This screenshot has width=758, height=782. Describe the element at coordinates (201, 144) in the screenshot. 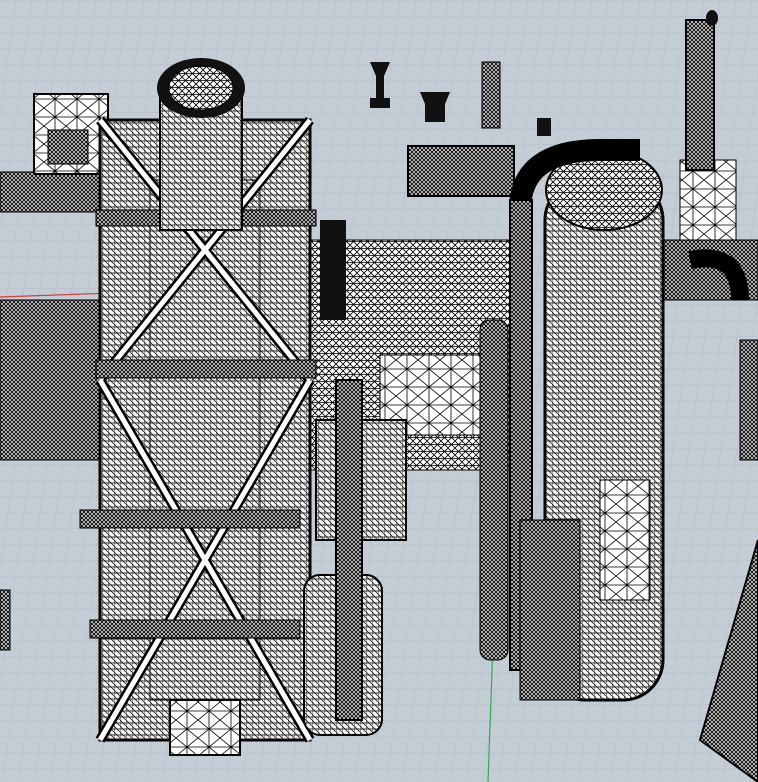

I see `chimney-stack` at that location.